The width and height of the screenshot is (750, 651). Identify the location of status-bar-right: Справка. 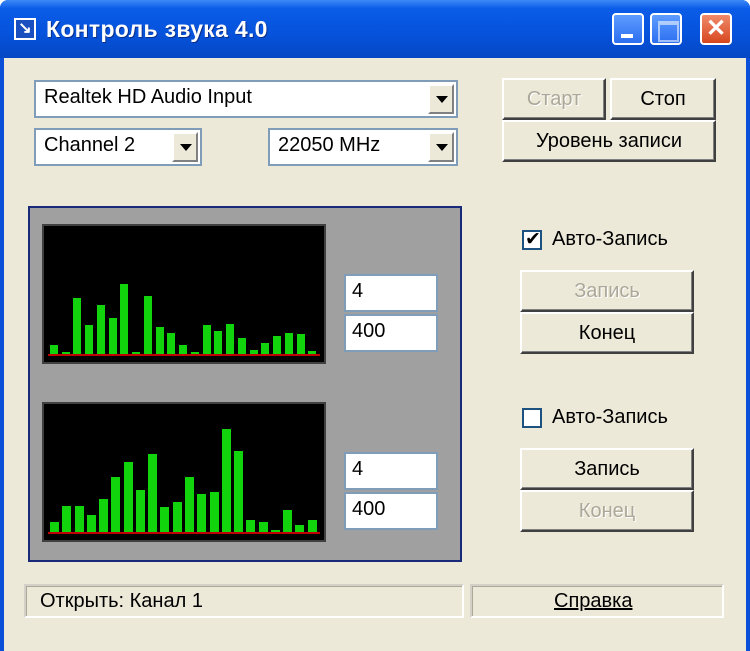
(597, 601).